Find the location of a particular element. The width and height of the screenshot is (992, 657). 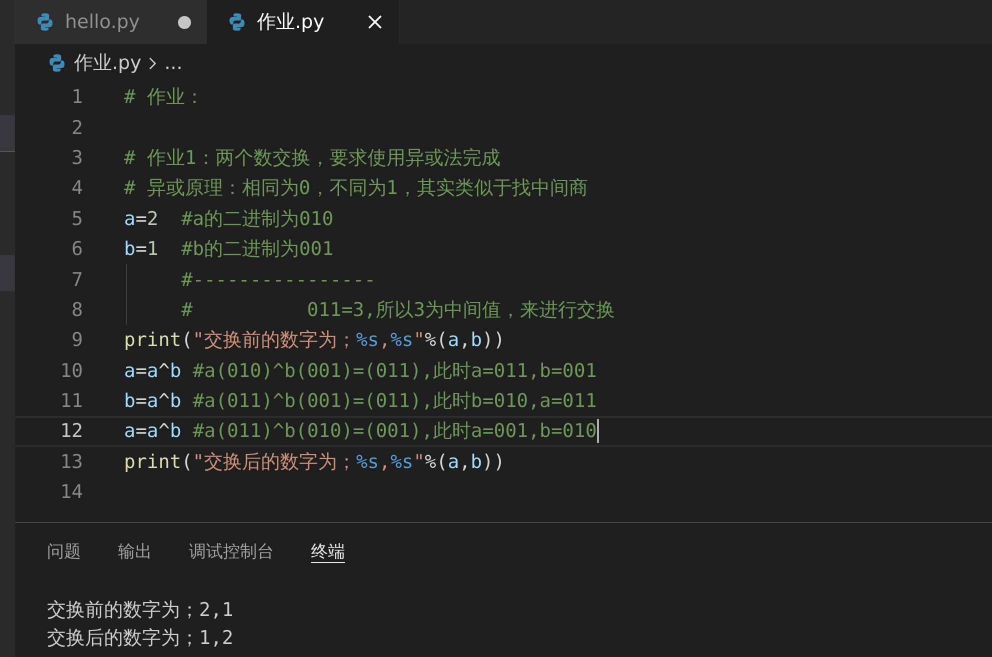

line-number: 8 is located at coordinates (76, 309).